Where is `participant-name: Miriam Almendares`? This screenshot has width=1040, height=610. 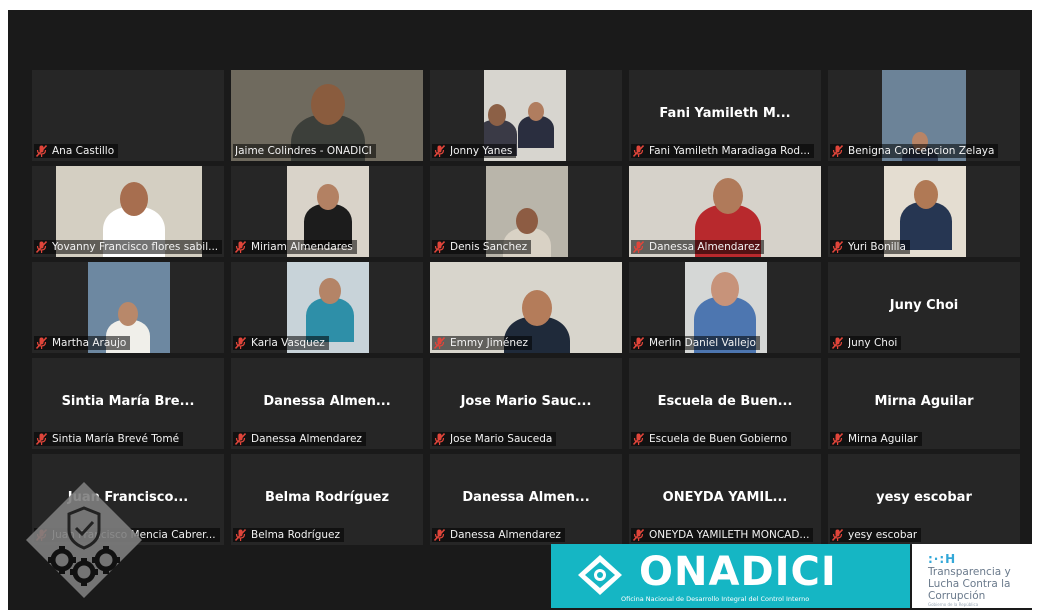 participant-name: Miriam Almendares is located at coordinates (302, 247).